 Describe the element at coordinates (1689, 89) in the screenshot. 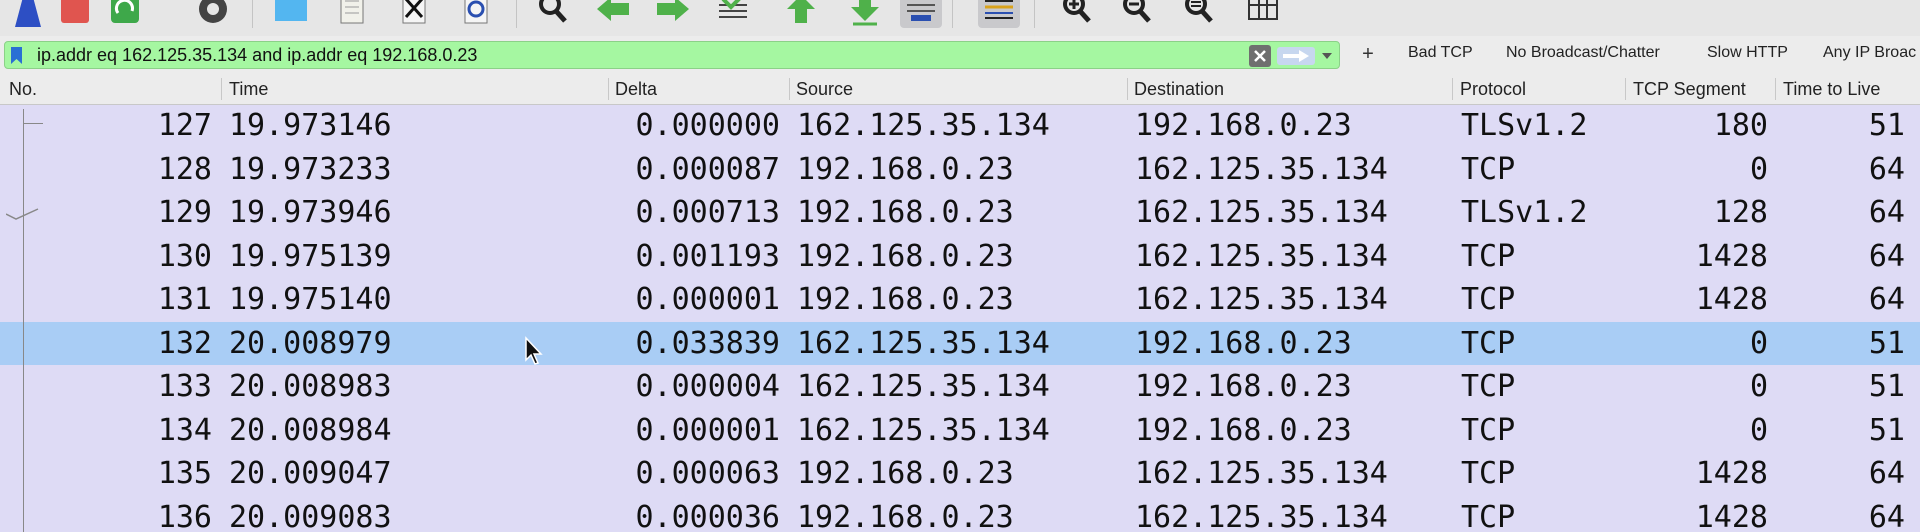

I see `column-header-tcp-segment: TCP Segment` at that location.